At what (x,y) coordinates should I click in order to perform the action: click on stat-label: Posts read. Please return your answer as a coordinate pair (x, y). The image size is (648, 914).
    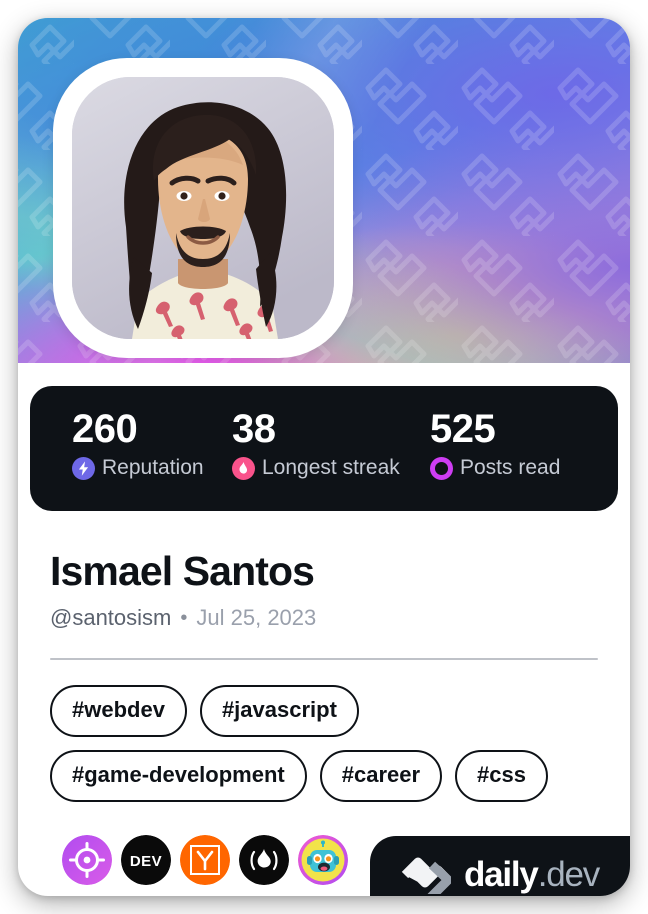
    Looking at the image, I should click on (510, 467).